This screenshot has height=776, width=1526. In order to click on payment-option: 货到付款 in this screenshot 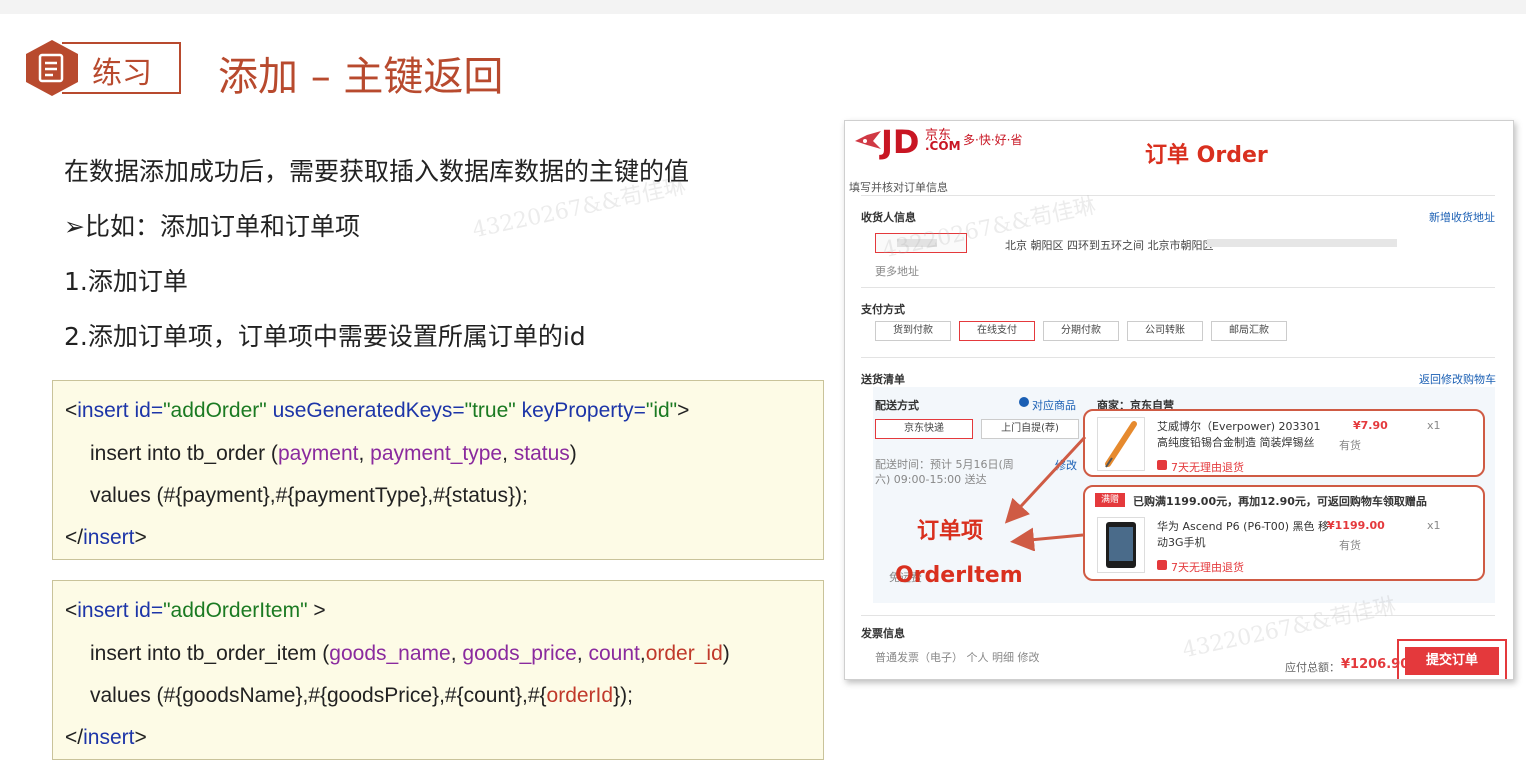, I will do `click(913, 331)`.